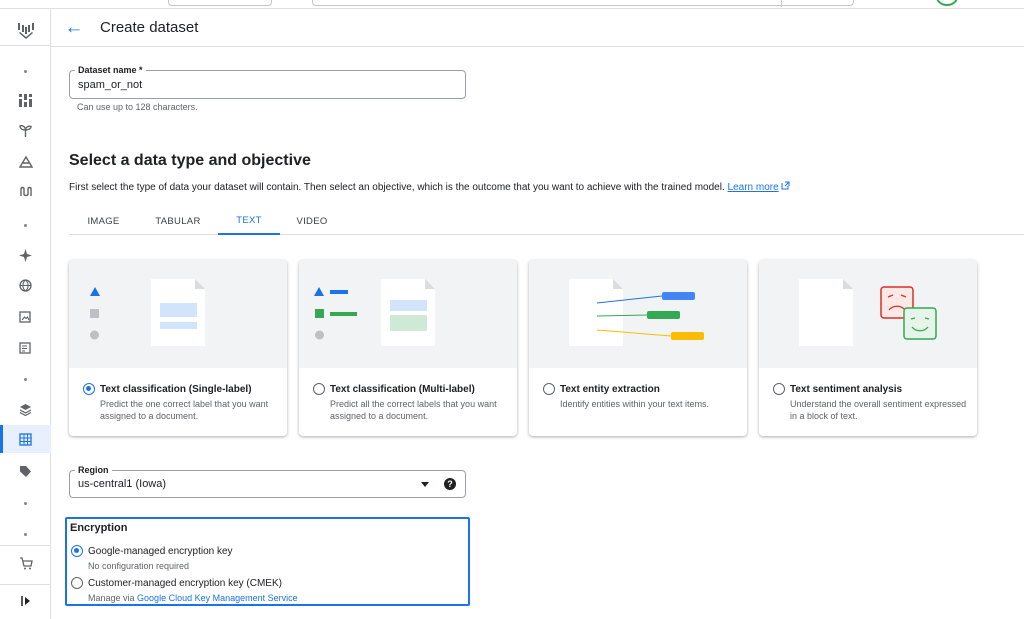  I want to click on globe-icon, so click(25, 285).